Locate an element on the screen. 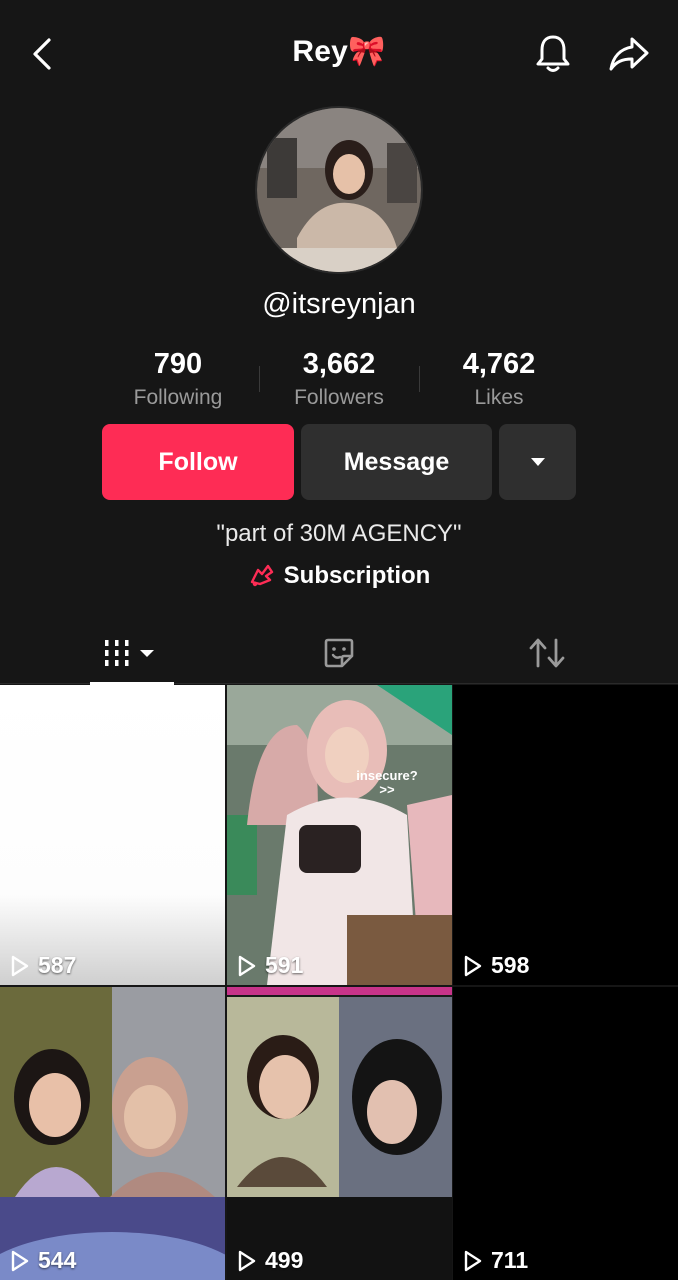 This screenshot has height=1280, width=678. username-handle: @itsreynjan is located at coordinates (339, 304).